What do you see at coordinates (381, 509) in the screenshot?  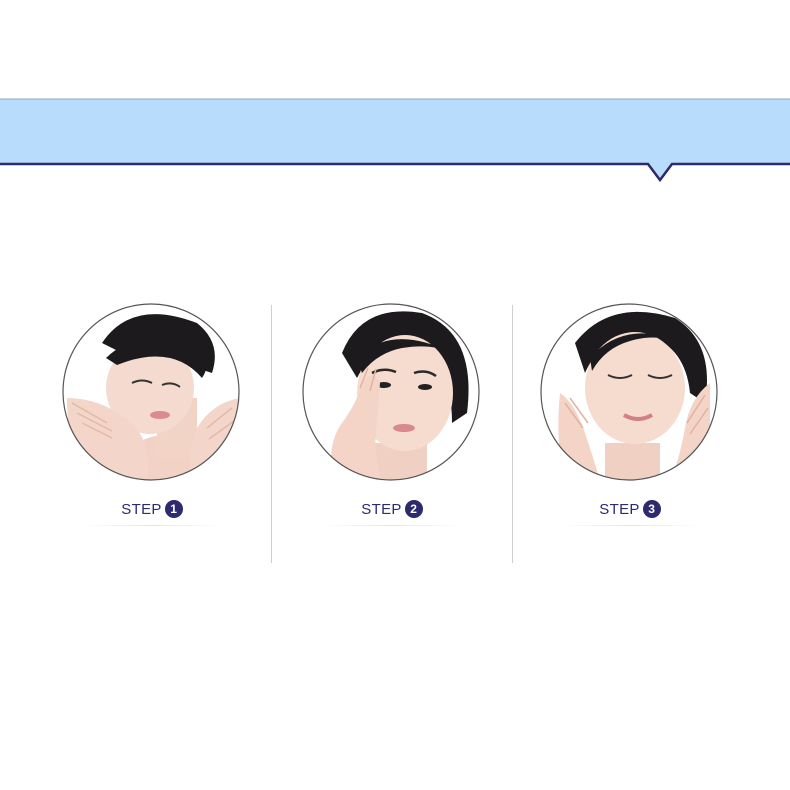 I see `step-2-text: STEP` at bounding box center [381, 509].